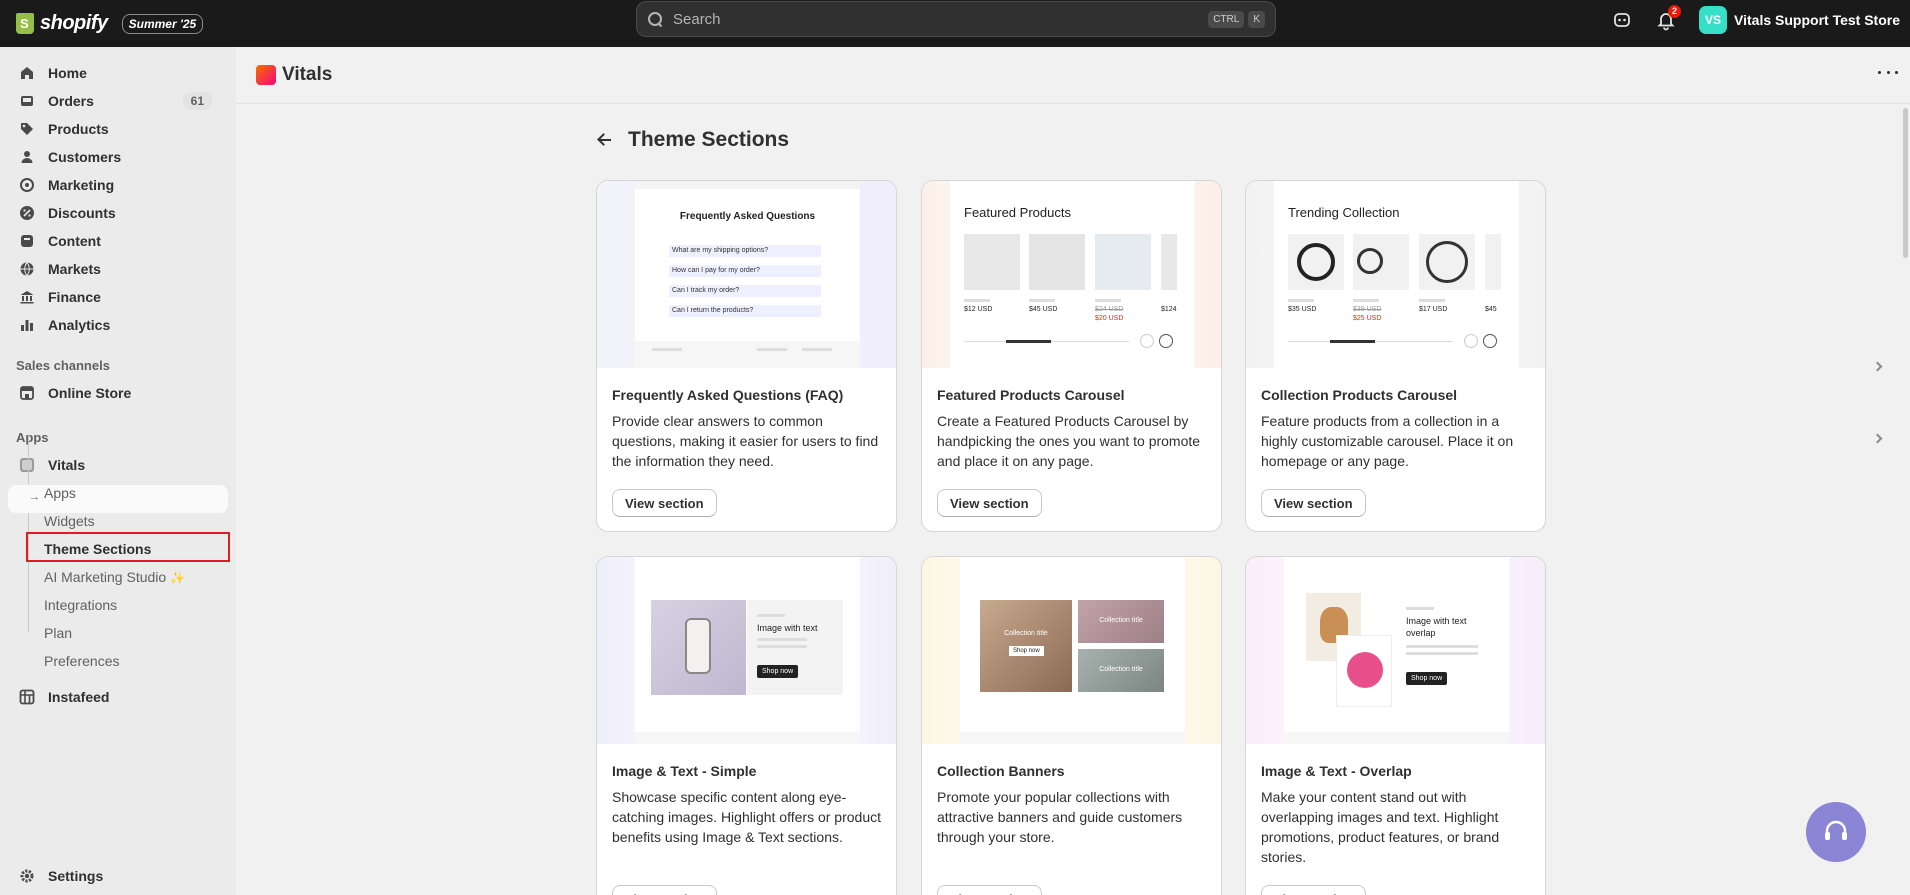  What do you see at coordinates (27, 241) in the screenshot?
I see `content-icon` at bounding box center [27, 241].